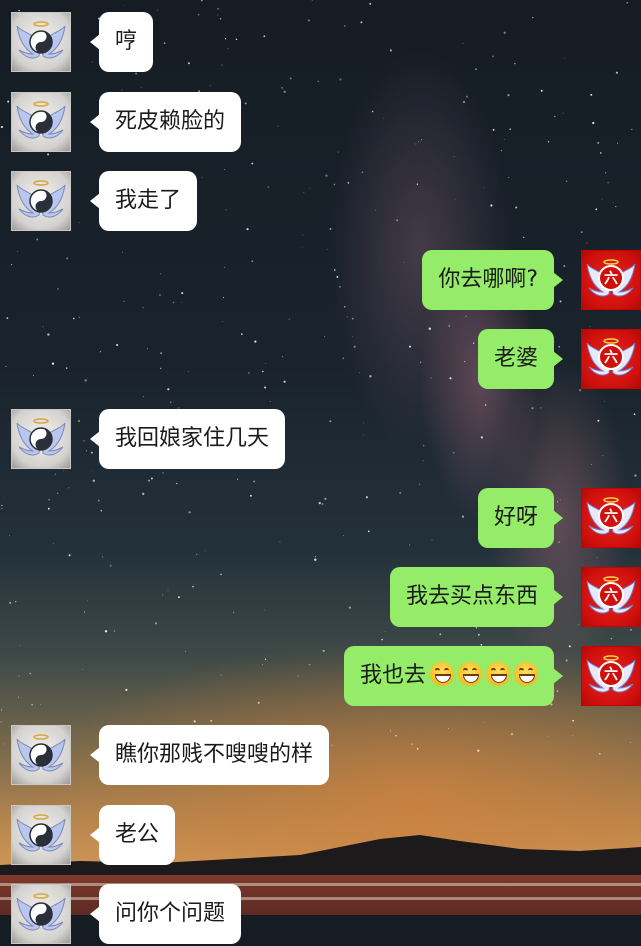  What do you see at coordinates (165, 914) in the screenshot?
I see `message-bubble-received: 问你个问题` at bounding box center [165, 914].